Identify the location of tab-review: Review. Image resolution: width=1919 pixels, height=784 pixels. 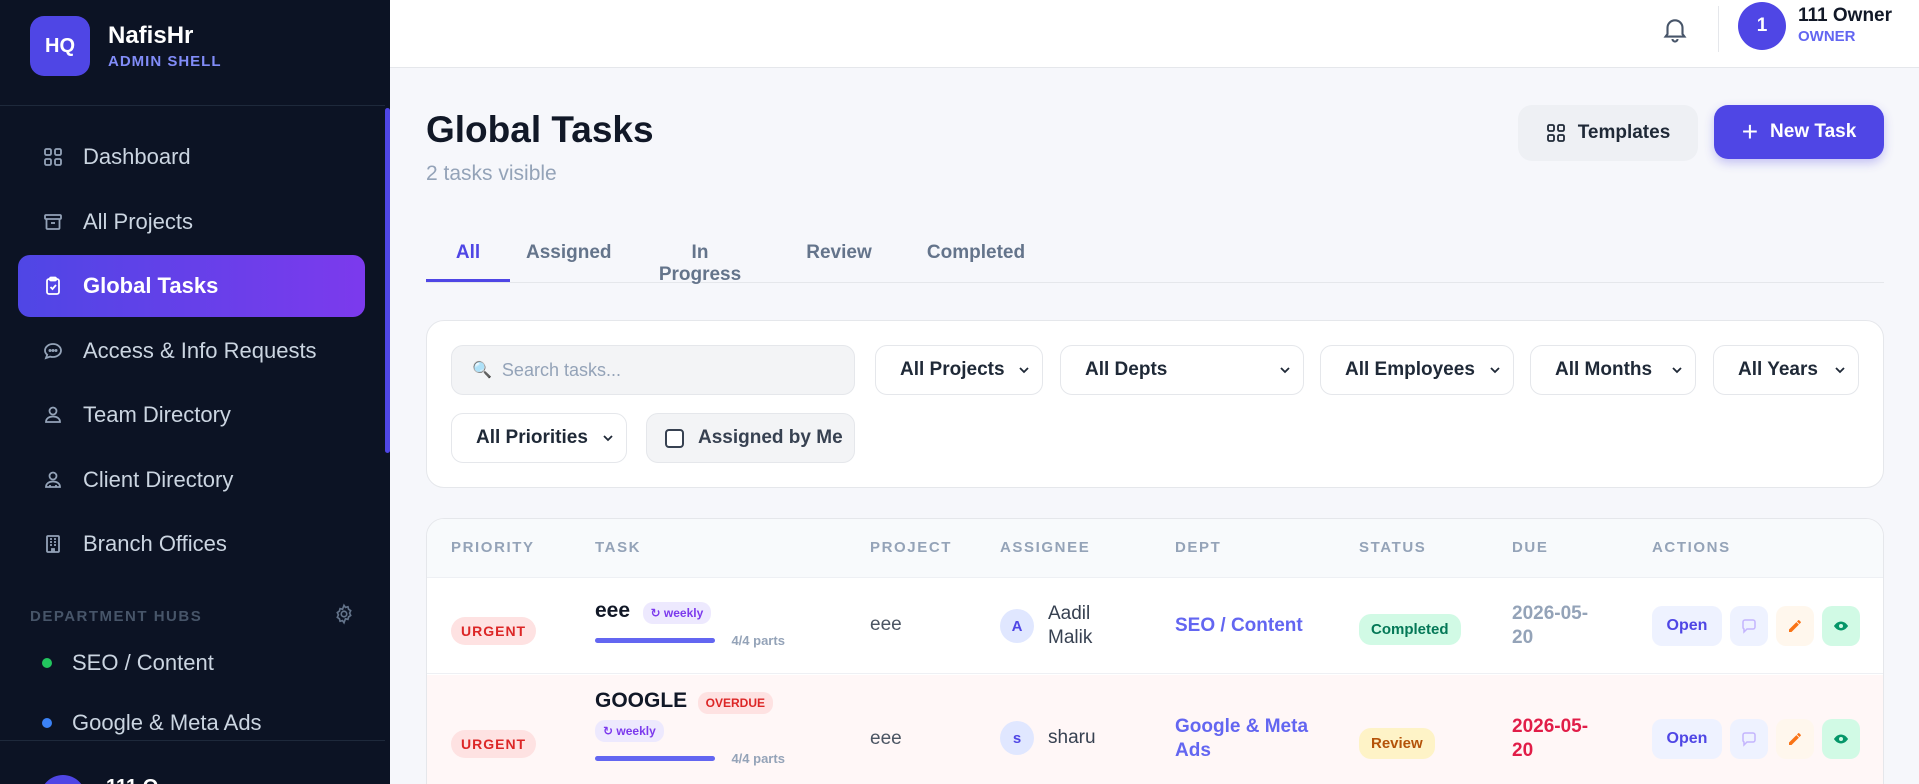
(839, 258).